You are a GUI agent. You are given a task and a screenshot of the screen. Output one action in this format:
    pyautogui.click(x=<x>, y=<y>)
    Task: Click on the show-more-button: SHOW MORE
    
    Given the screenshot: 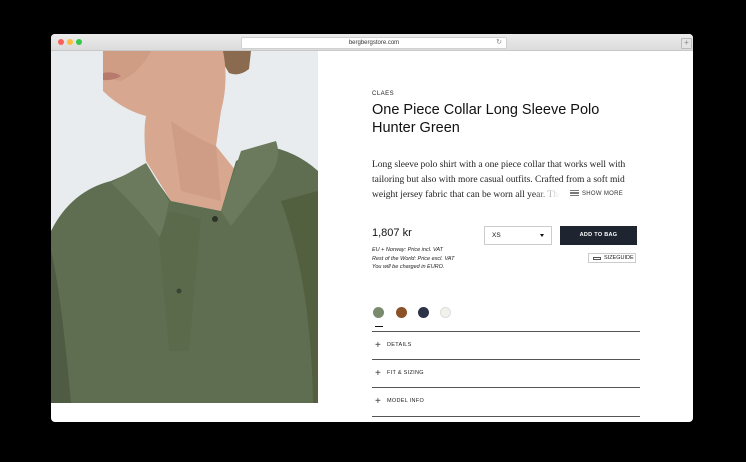 What is the action you would take?
    pyautogui.click(x=586, y=194)
    